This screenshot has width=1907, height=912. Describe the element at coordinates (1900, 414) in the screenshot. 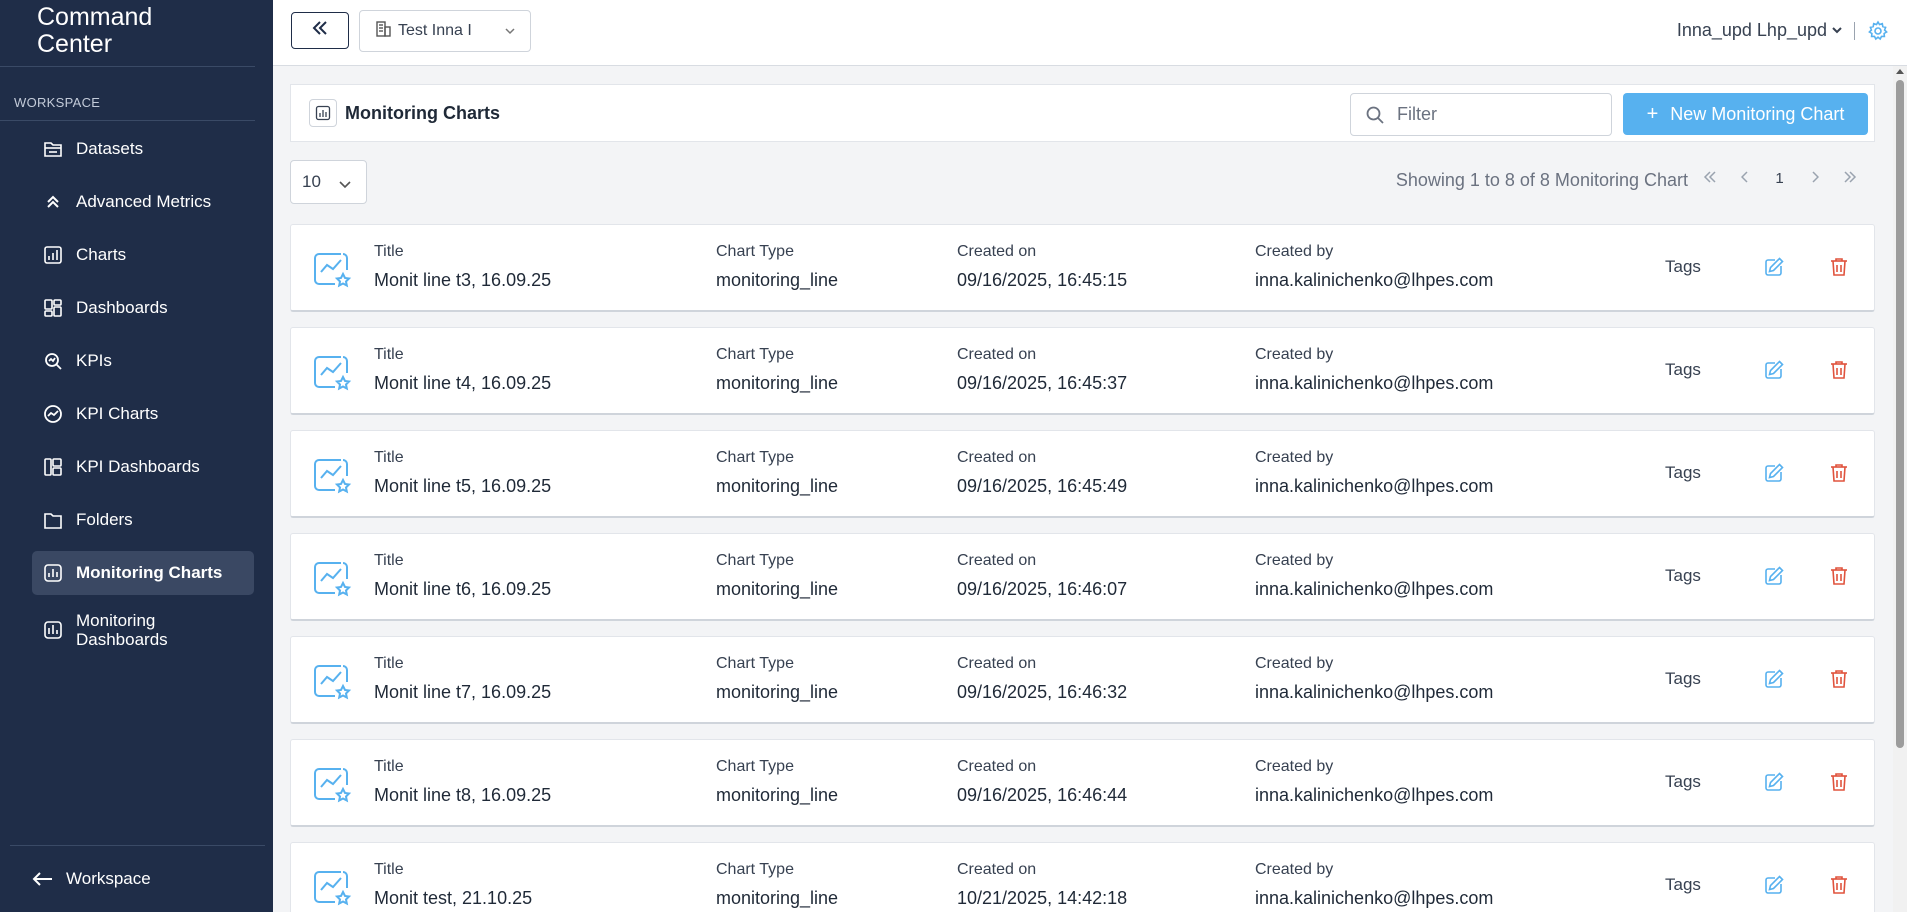

I see `scroll-thumb` at that location.